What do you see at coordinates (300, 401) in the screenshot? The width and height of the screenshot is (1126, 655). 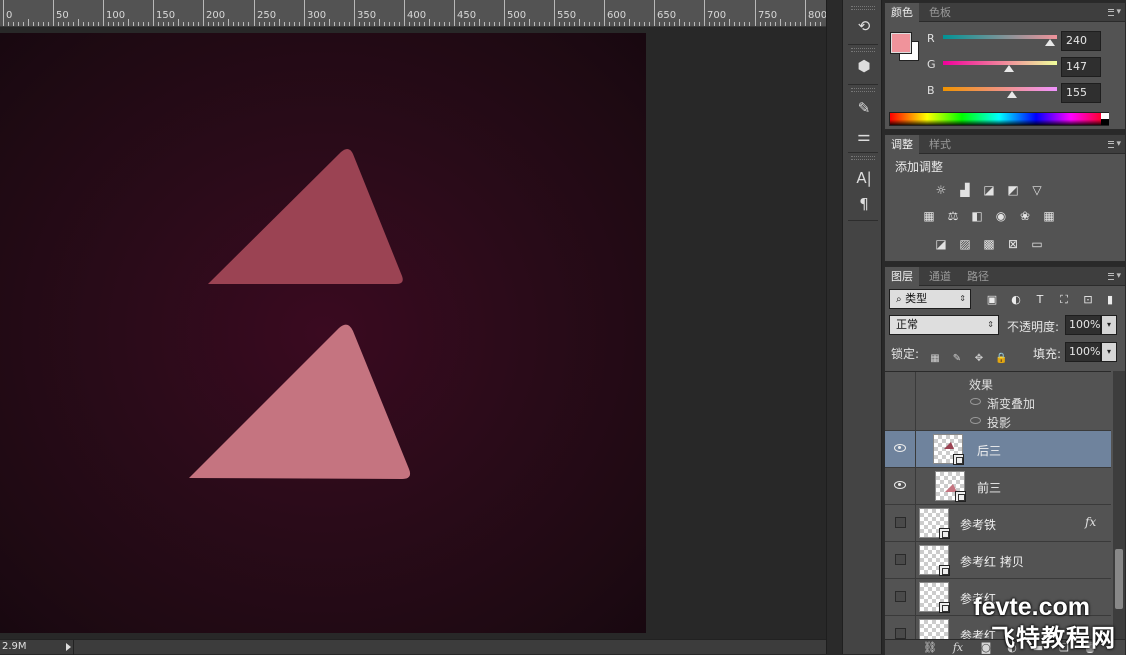 I see `bottom-triangle-shape` at bounding box center [300, 401].